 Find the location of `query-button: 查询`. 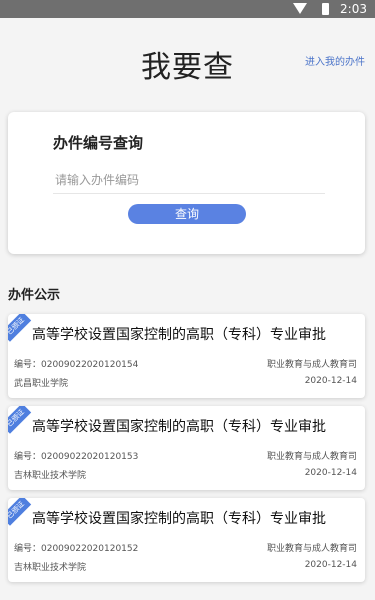

query-button: 查询 is located at coordinates (187, 214).